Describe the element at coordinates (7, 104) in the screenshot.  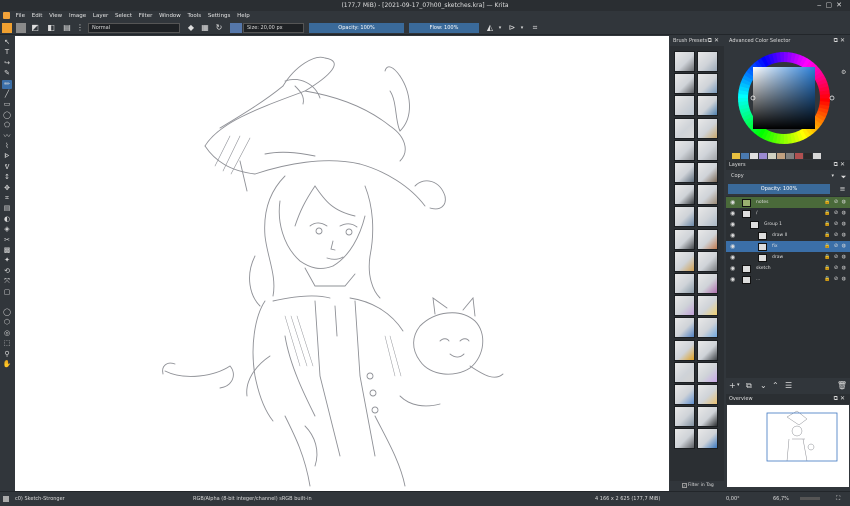
I see `rectangle-tool-icon: ▭` at that location.